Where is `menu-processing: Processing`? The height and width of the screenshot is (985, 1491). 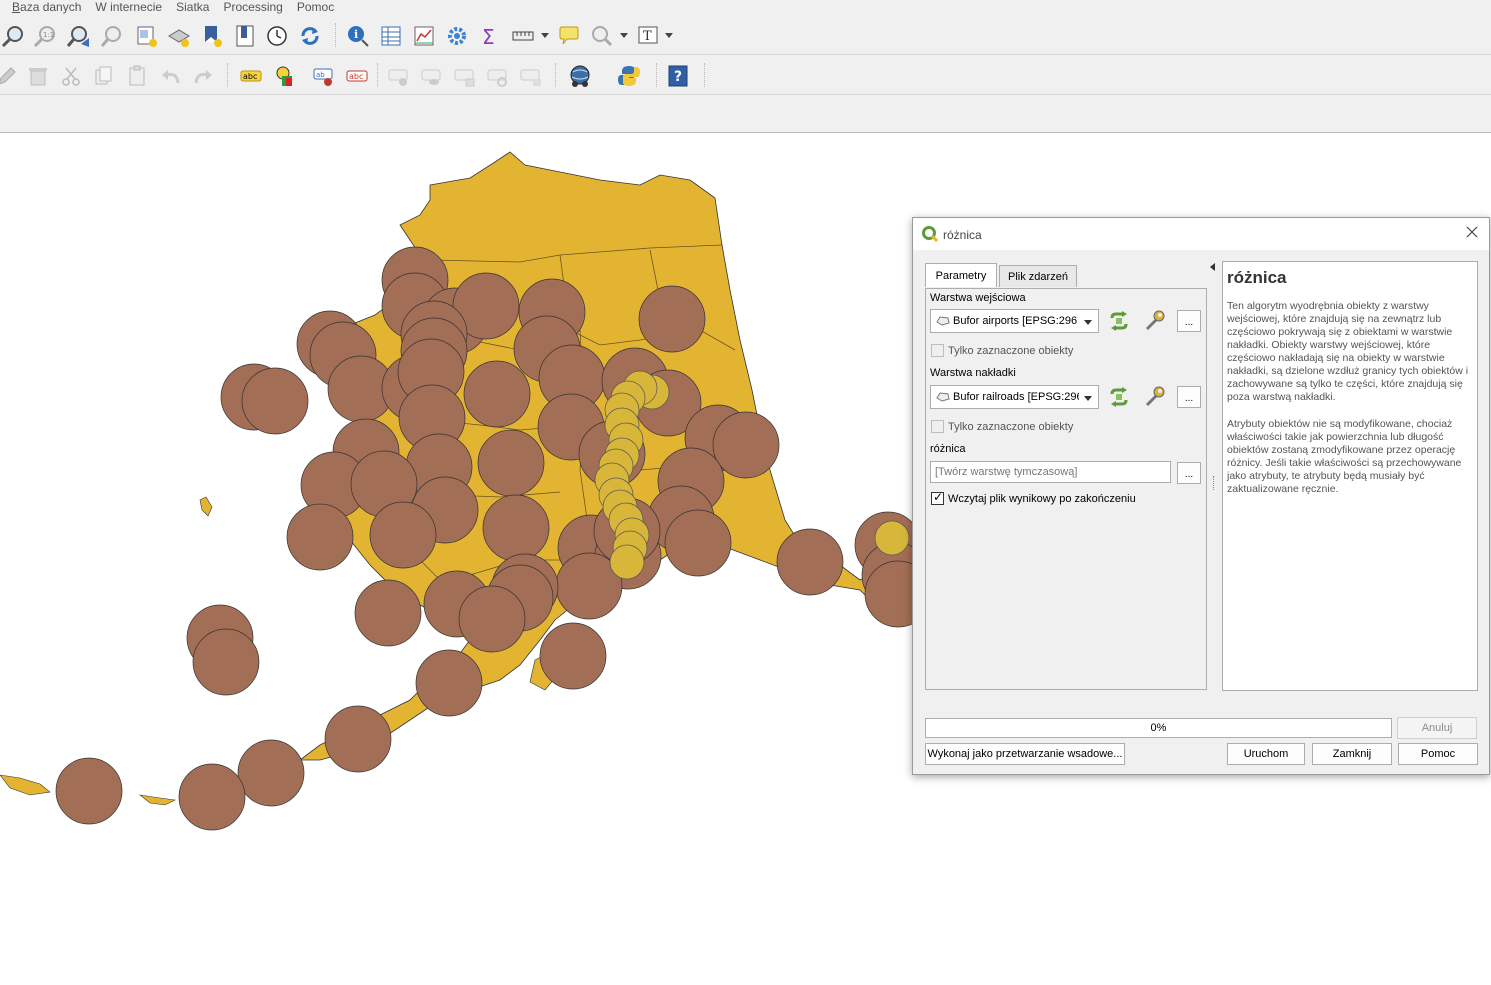
menu-processing: Processing is located at coordinates (252, 7).